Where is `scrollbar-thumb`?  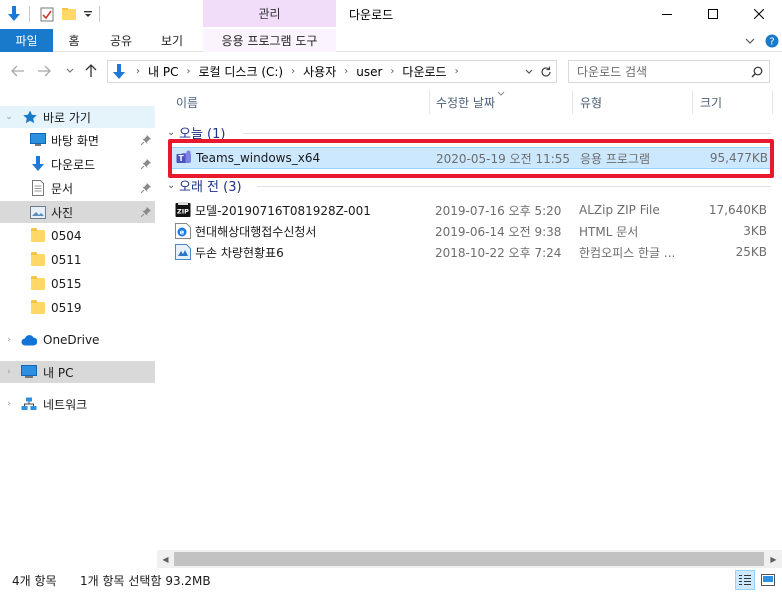 scrollbar-thumb is located at coordinates (469, 559).